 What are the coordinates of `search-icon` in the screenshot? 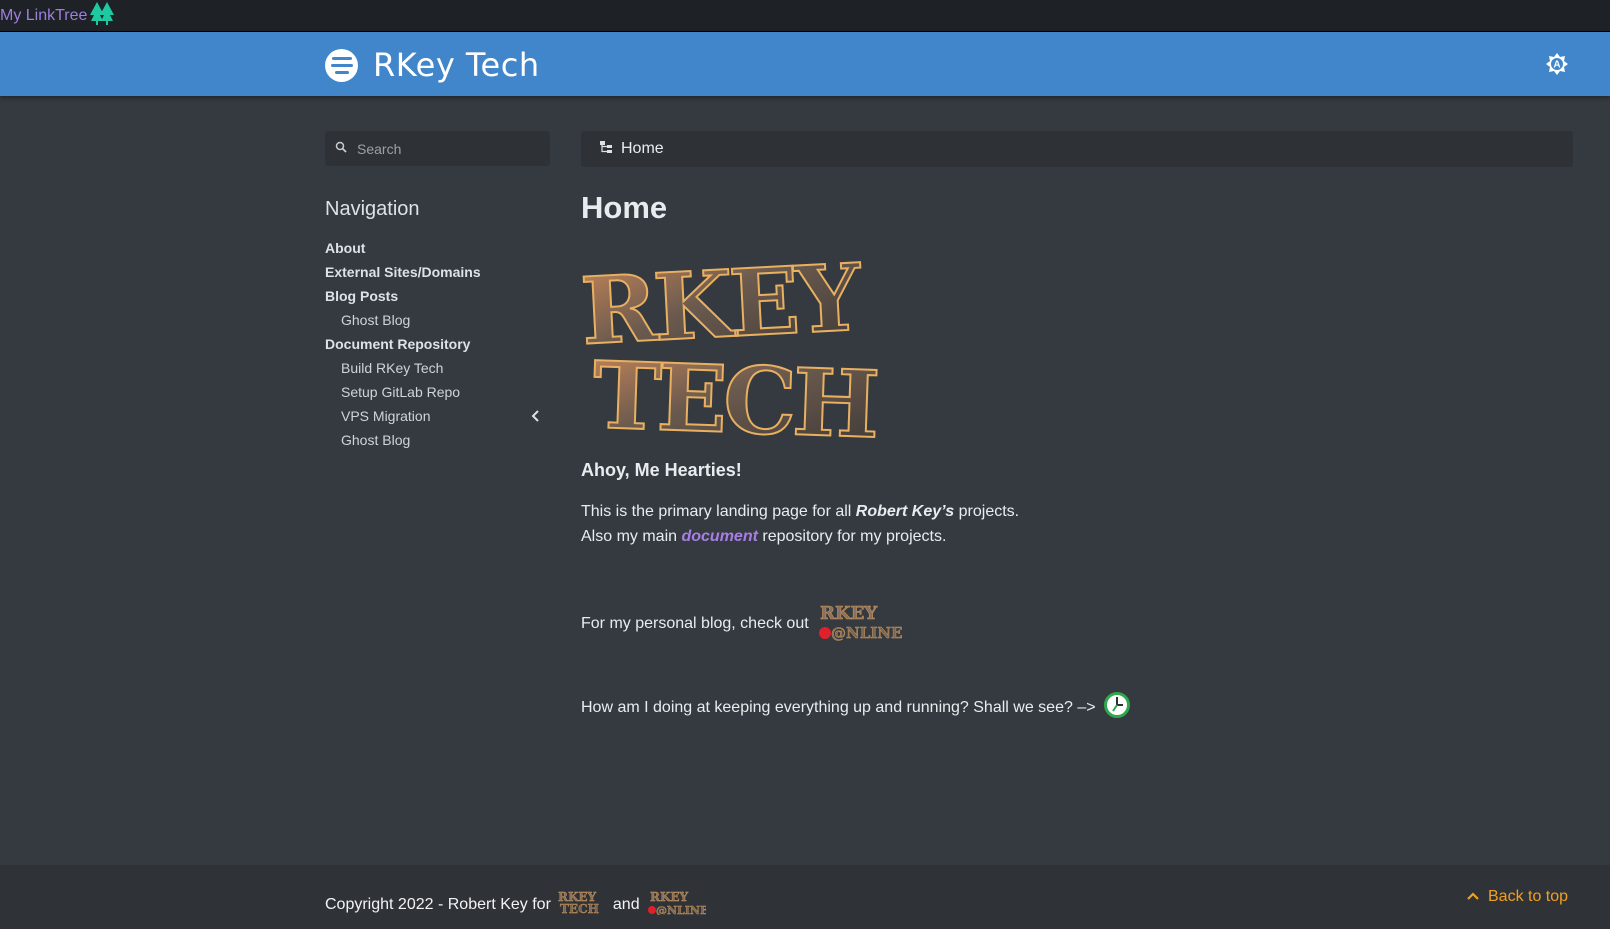 It's located at (341, 149).